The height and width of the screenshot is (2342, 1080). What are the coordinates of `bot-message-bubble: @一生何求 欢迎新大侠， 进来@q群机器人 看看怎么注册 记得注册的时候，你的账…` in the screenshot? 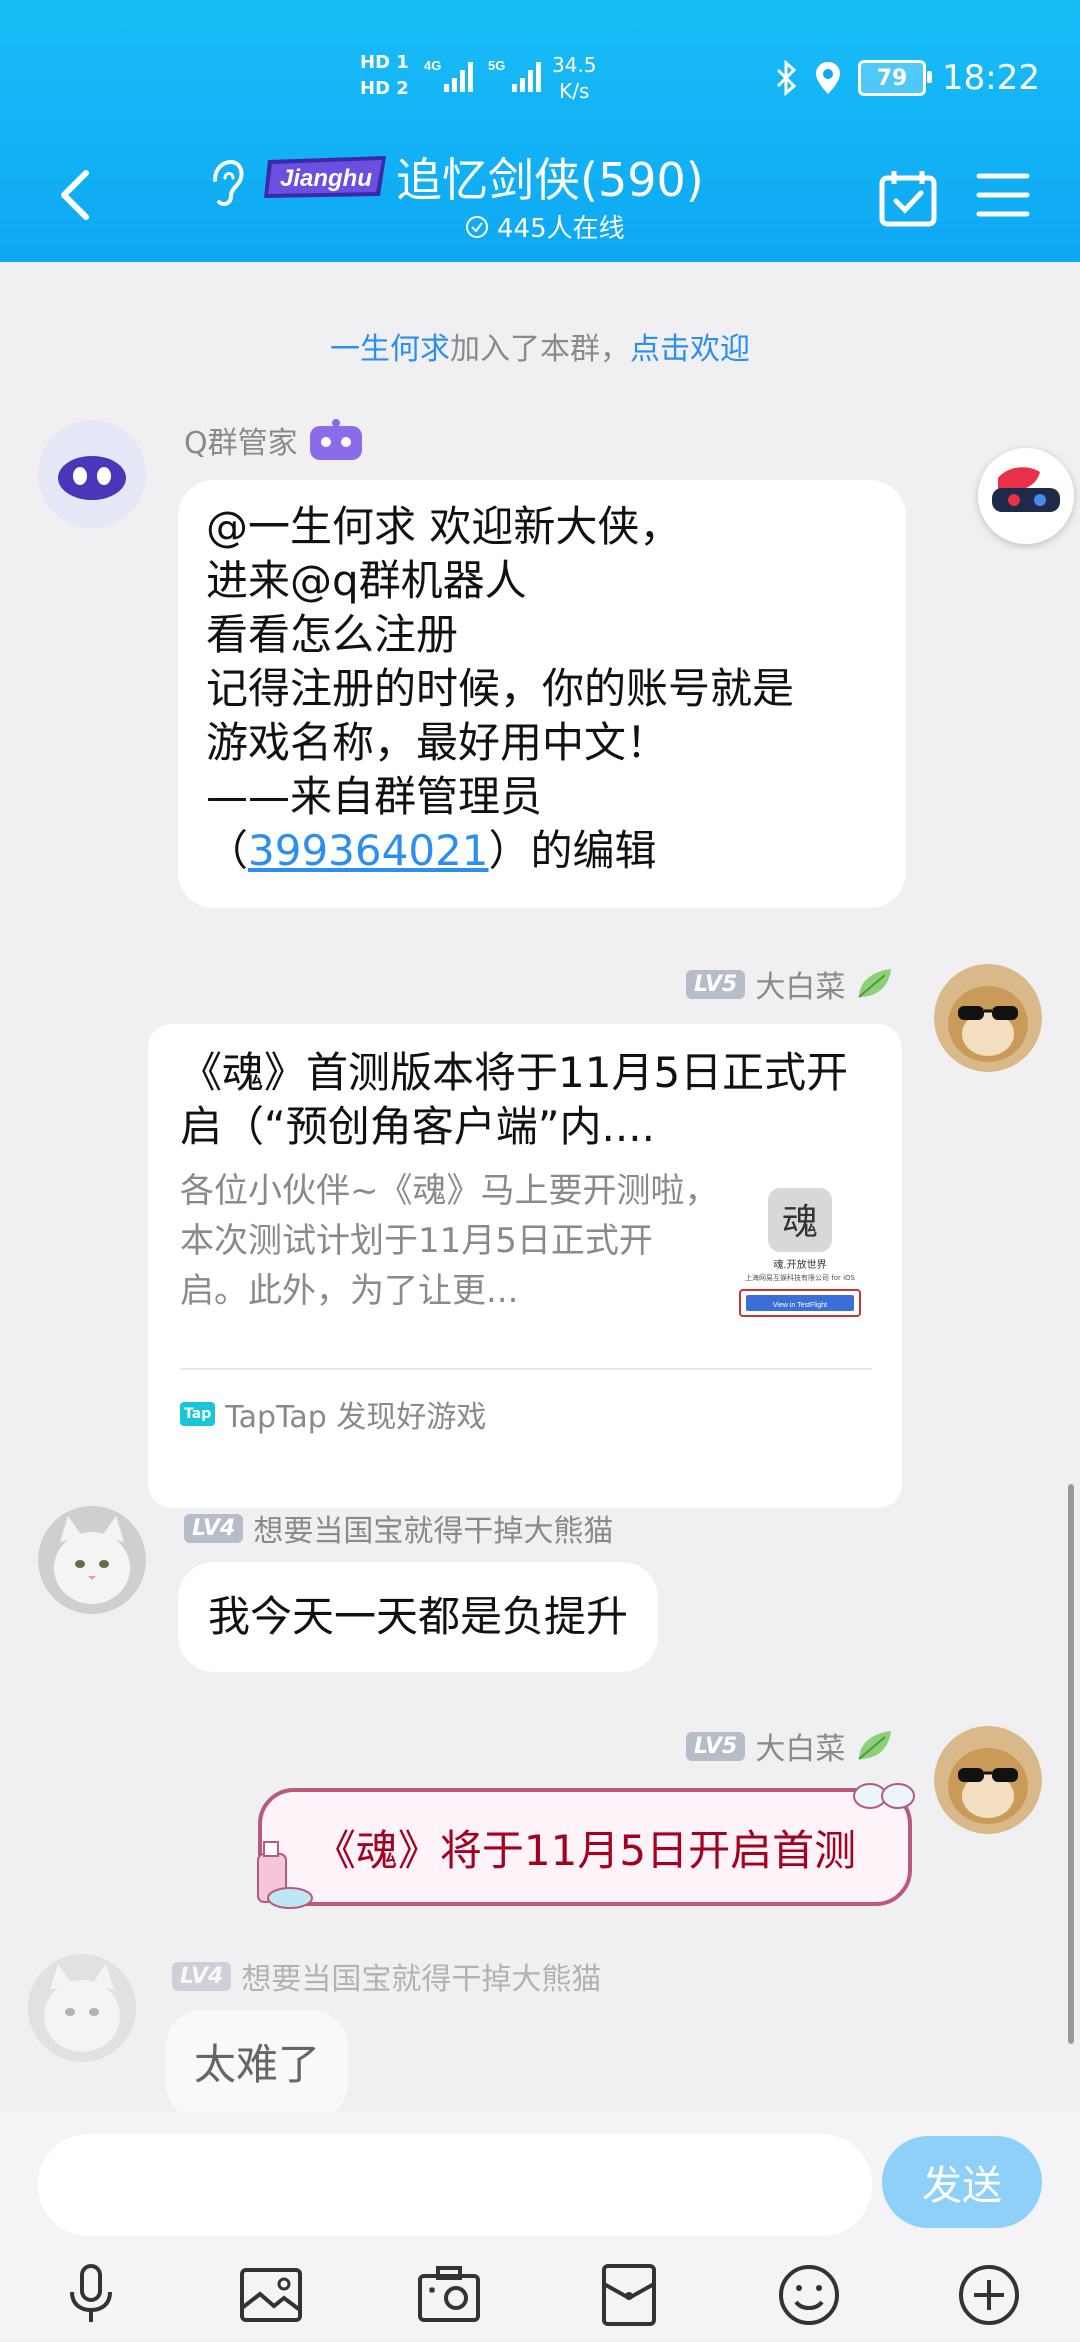 It's located at (542, 694).